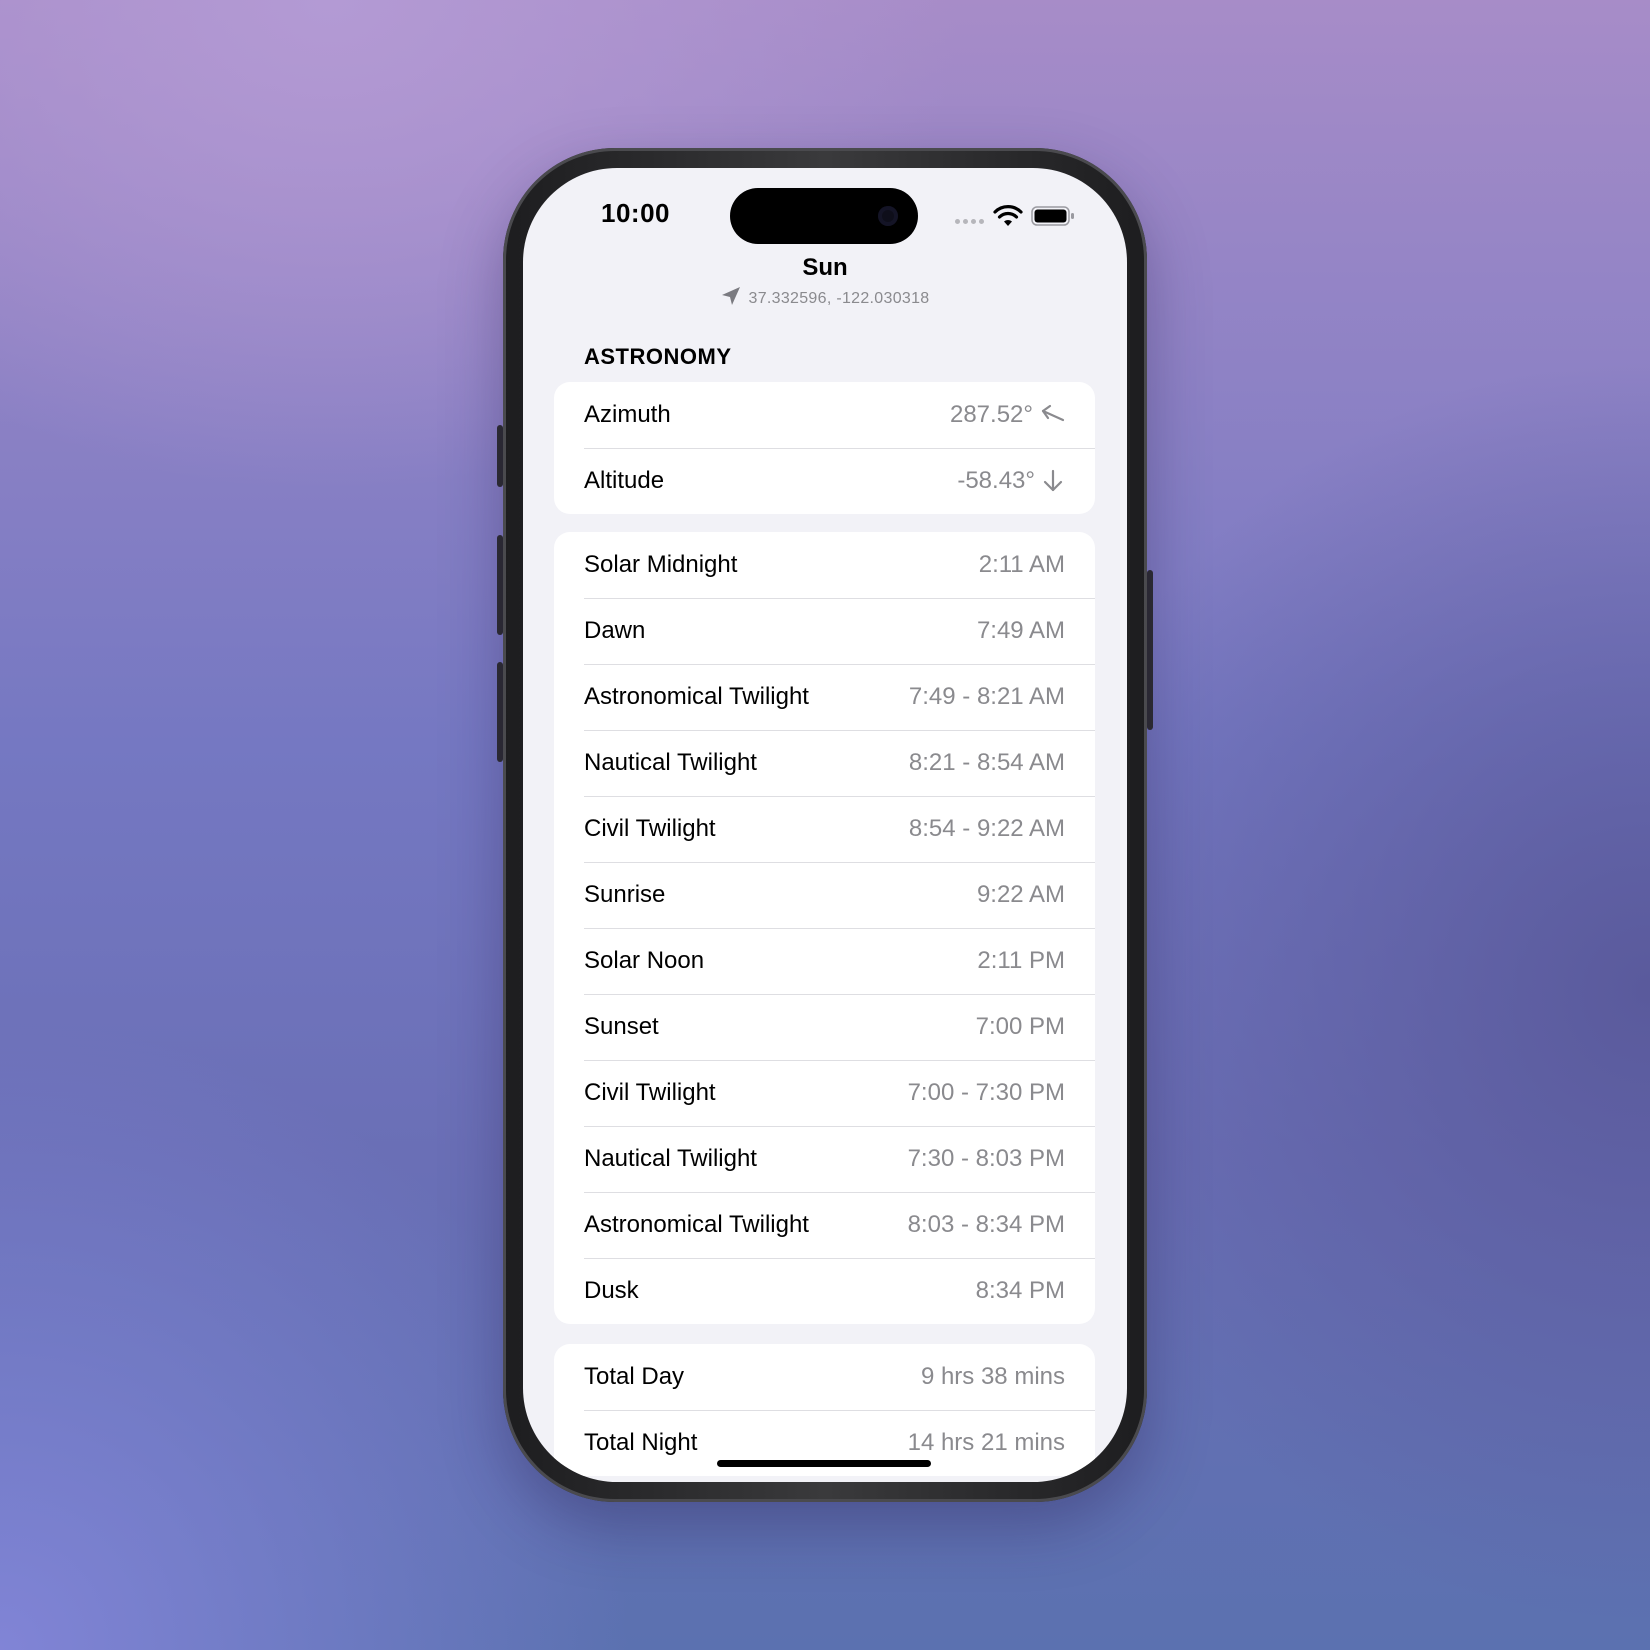 Image resolution: width=1650 pixels, height=1650 pixels. What do you see at coordinates (658, 356) in the screenshot?
I see `section-header-astronomy: ASTRONOMY` at bounding box center [658, 356].